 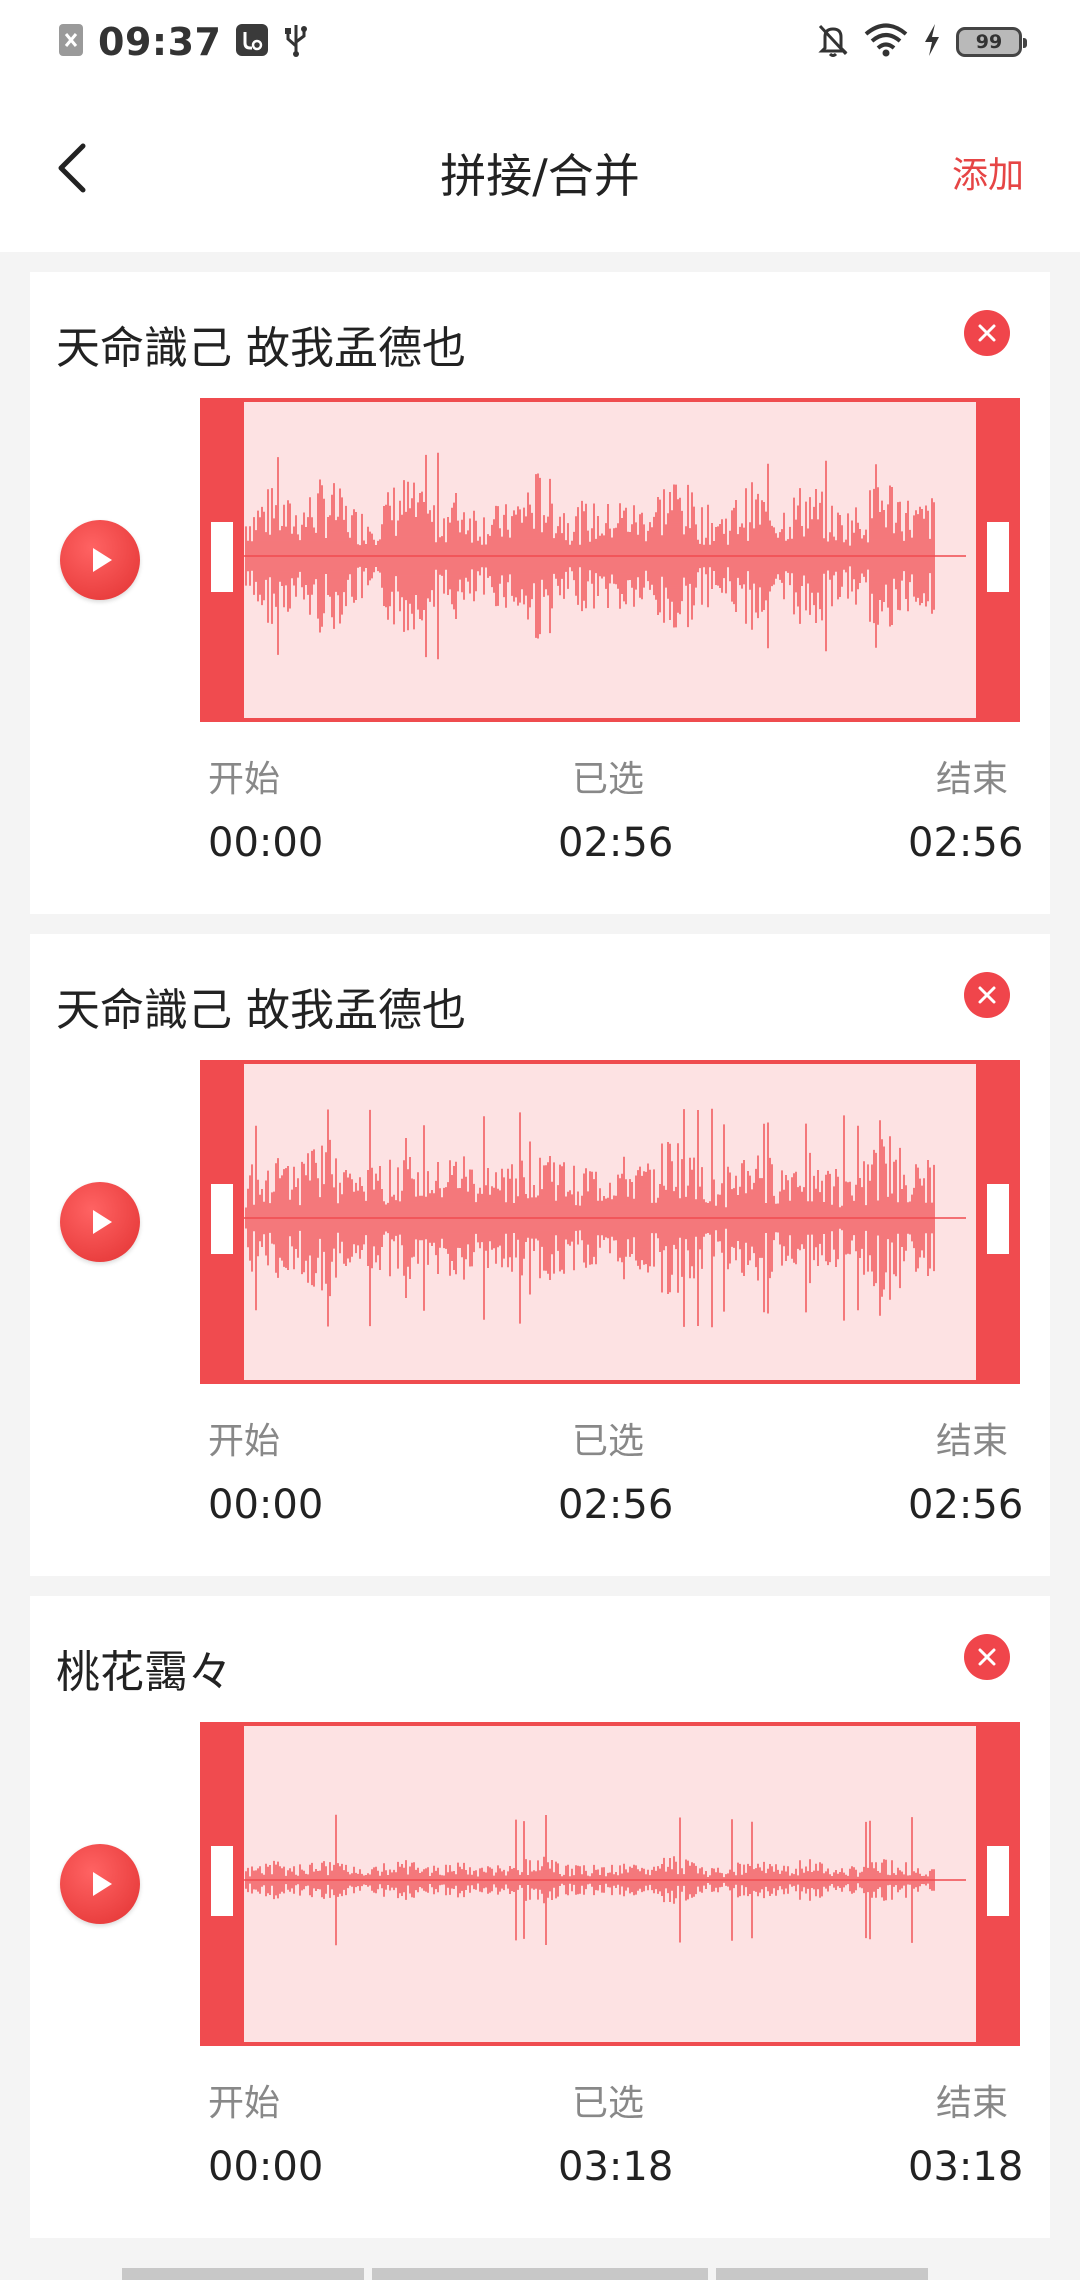 I want to click on bell-off-icon, so click(x=833, y=42).